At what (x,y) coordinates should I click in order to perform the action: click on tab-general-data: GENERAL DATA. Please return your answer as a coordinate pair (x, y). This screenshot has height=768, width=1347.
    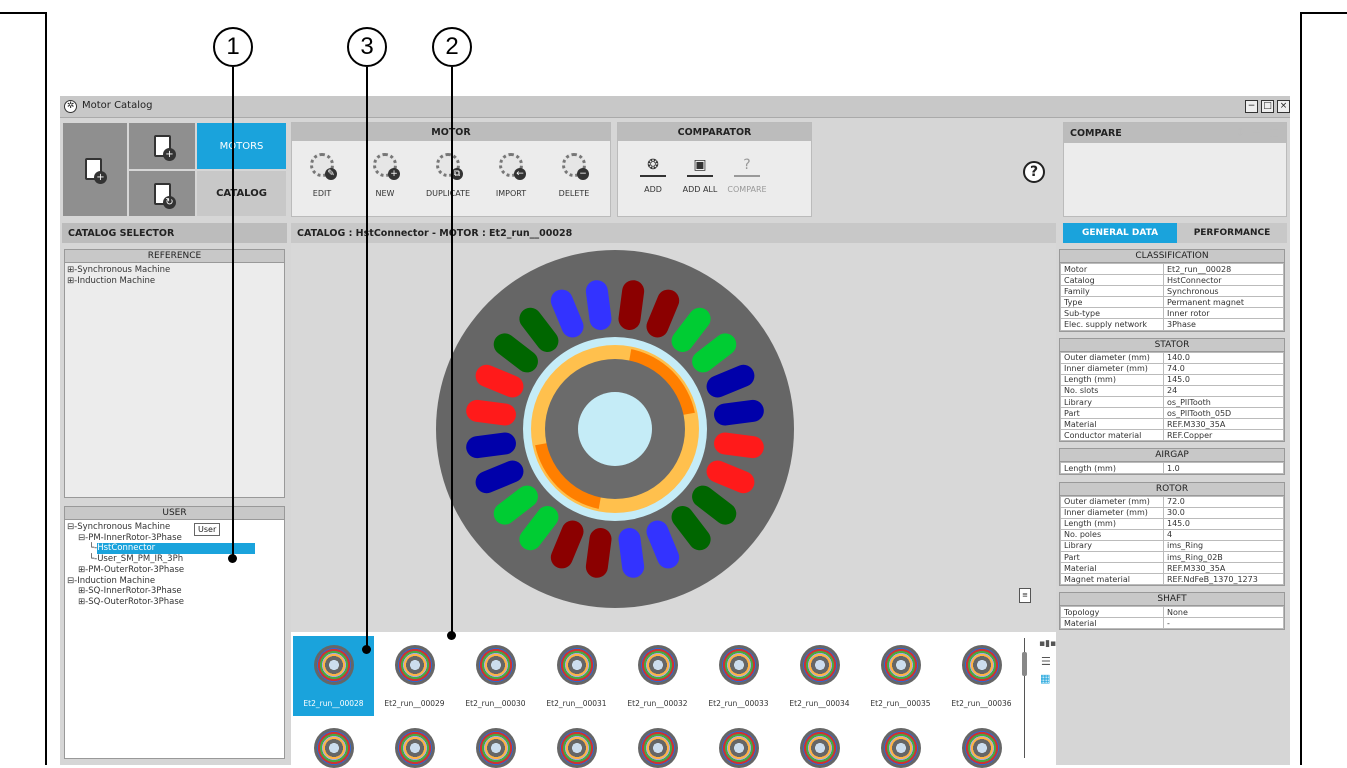
    Looking at the image, I should click on (1120, 233).